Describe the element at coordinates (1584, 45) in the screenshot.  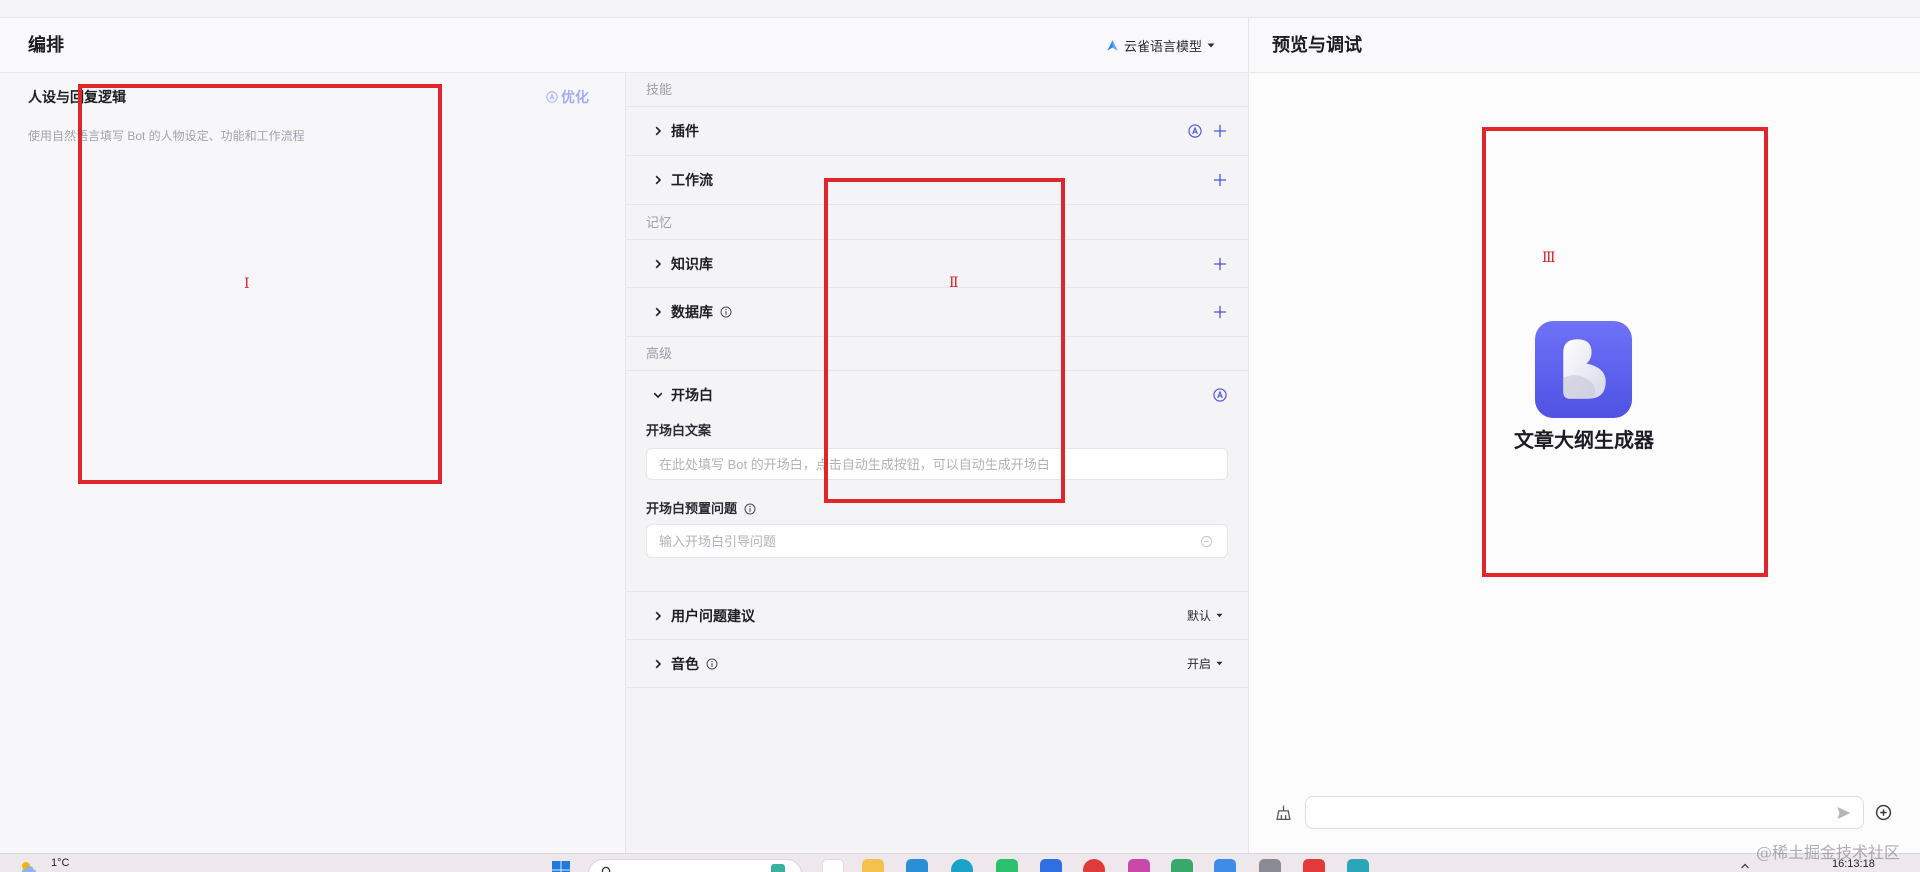
I see `preview-header: 预览与调试` at that location.